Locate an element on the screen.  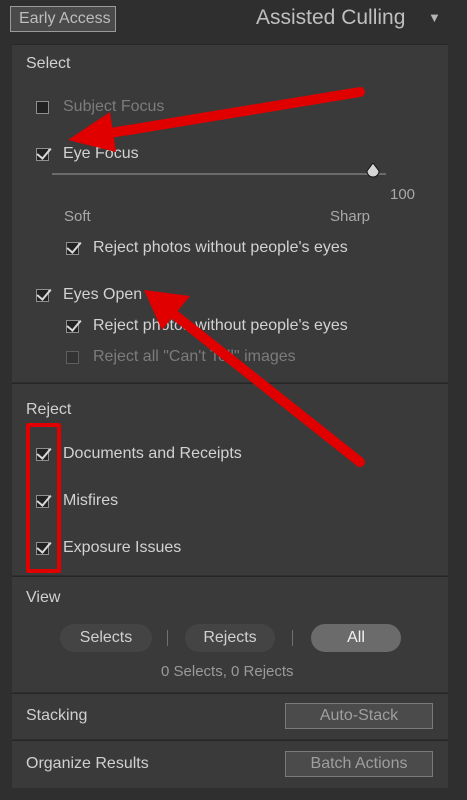
reject-item-misfires: Misfires is located at coordinates (77, 501).